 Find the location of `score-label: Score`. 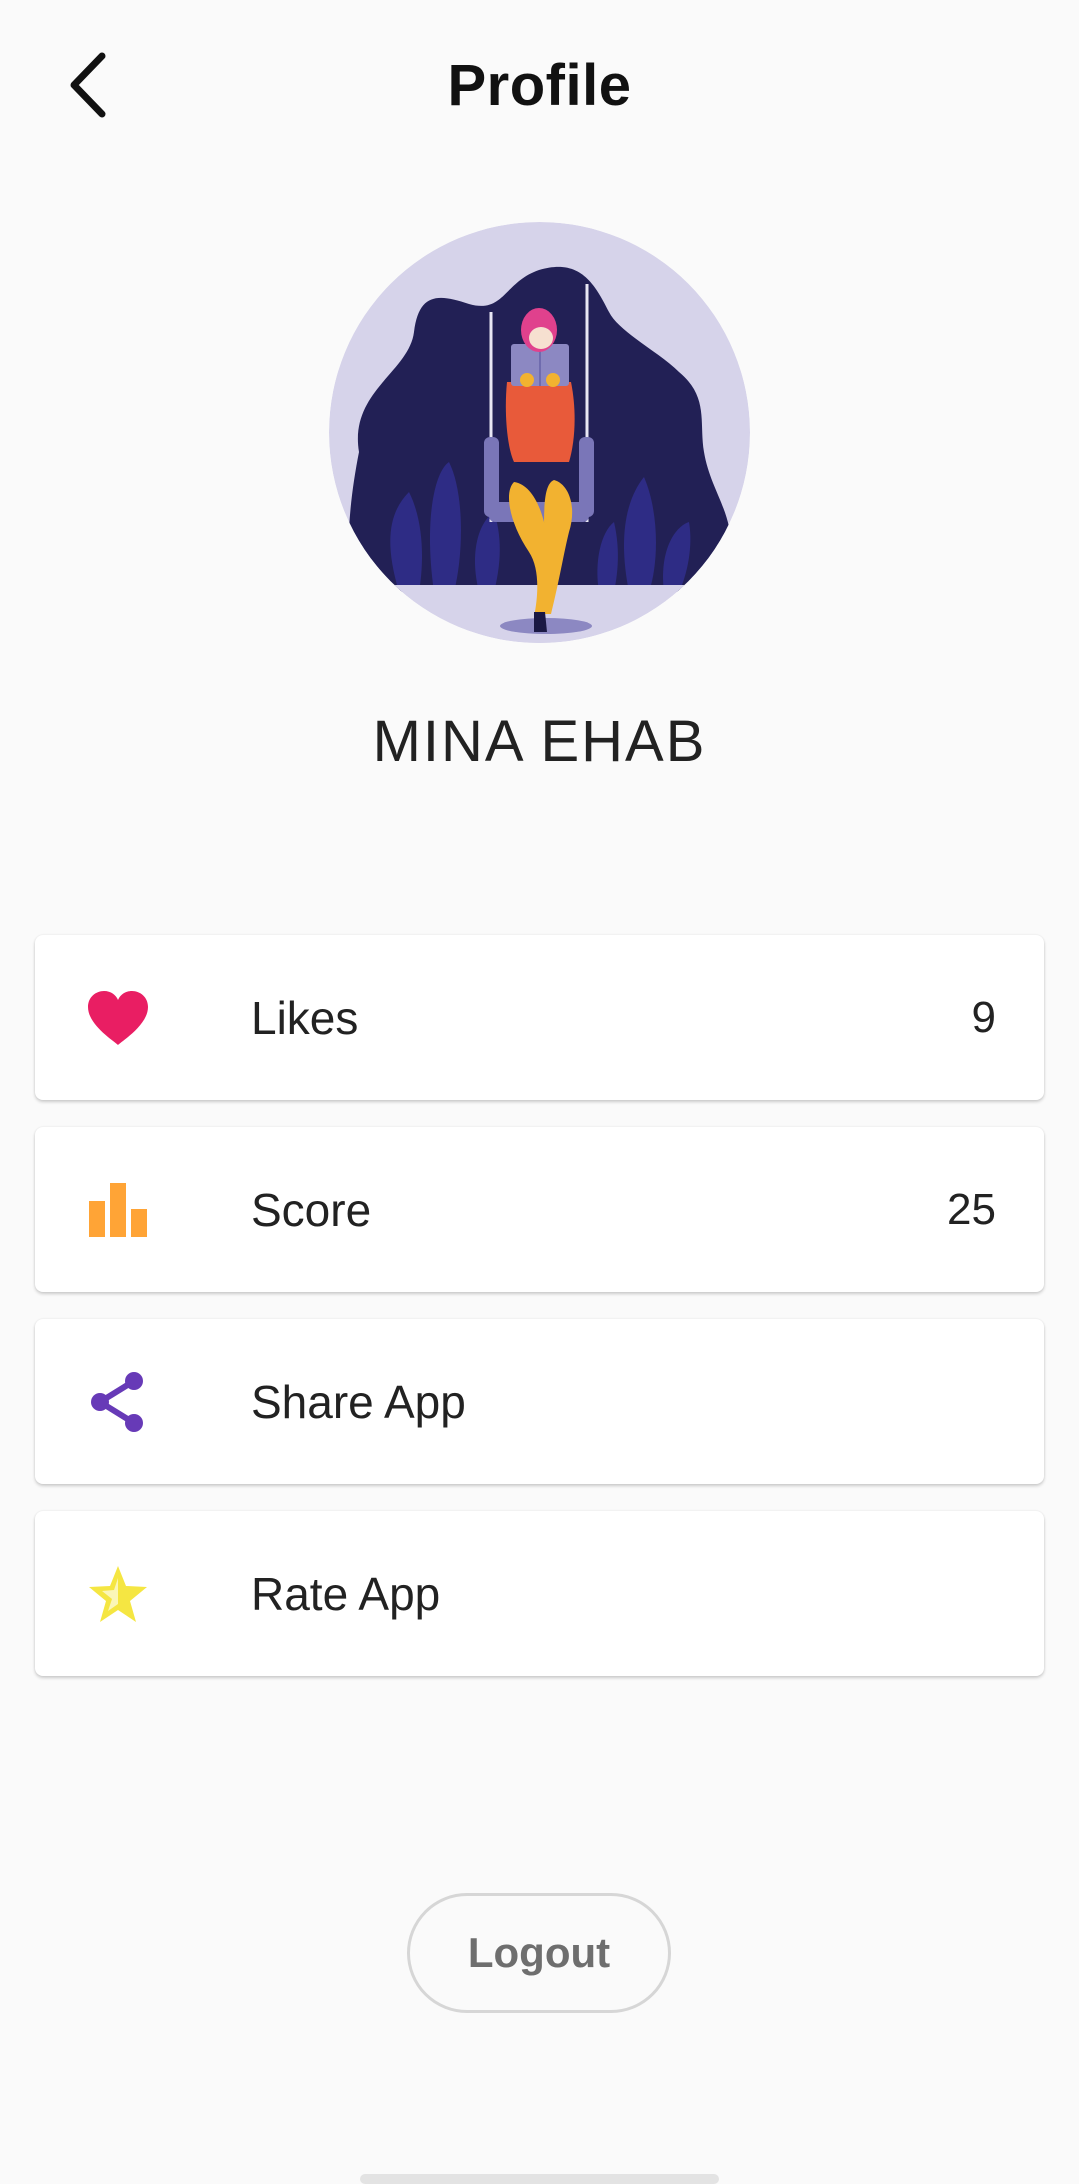

score-label: Score is located at coordinates (311, 1209).